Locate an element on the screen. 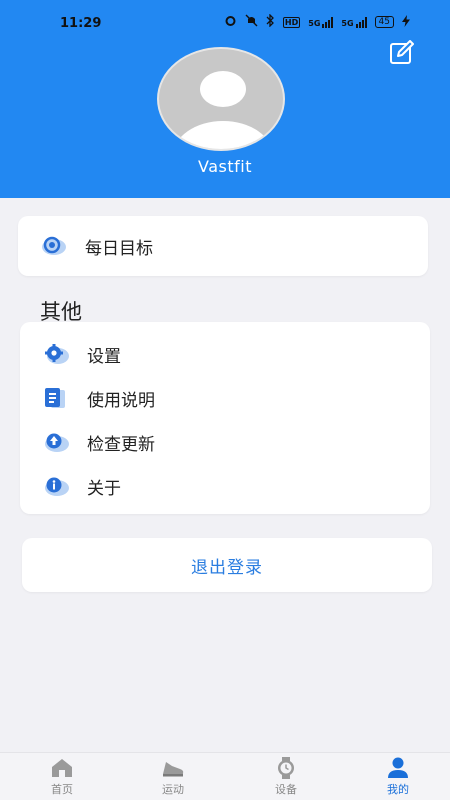  alarm-icon is located at coordinates (230, 22).